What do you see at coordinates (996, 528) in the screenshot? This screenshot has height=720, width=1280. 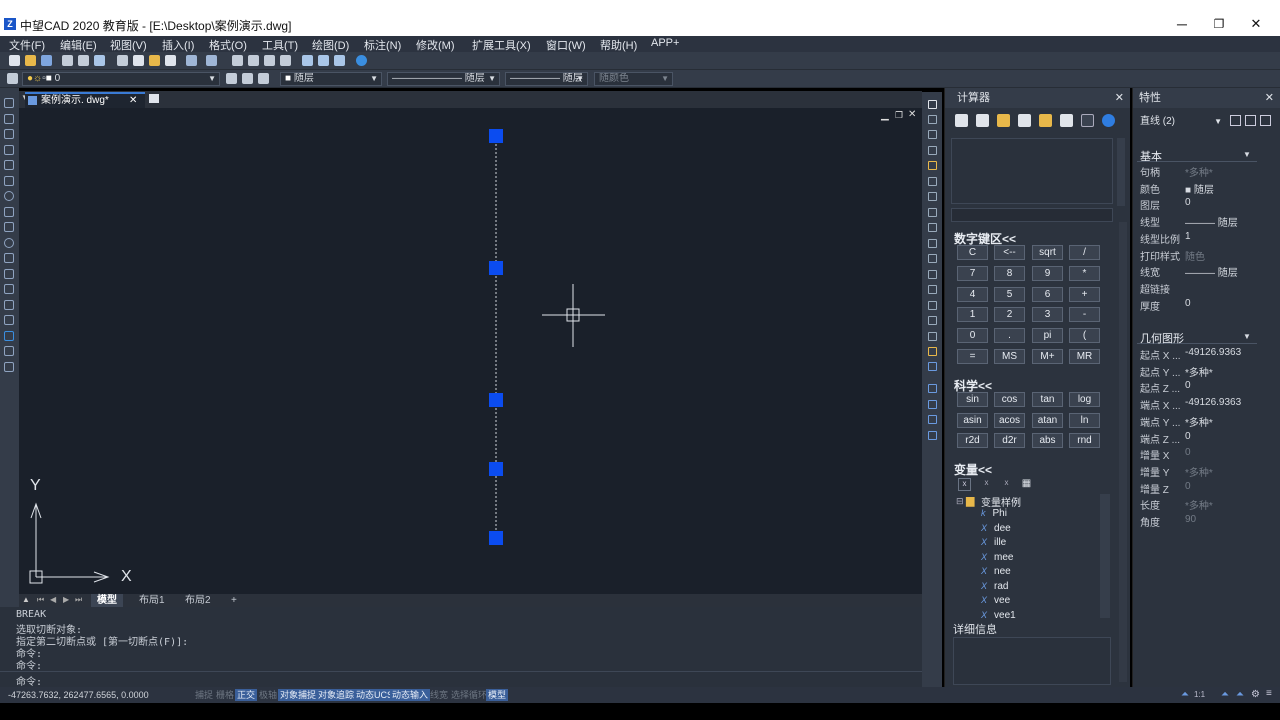 I see `variable-item: Xdee` at bounding box center [996, 528].